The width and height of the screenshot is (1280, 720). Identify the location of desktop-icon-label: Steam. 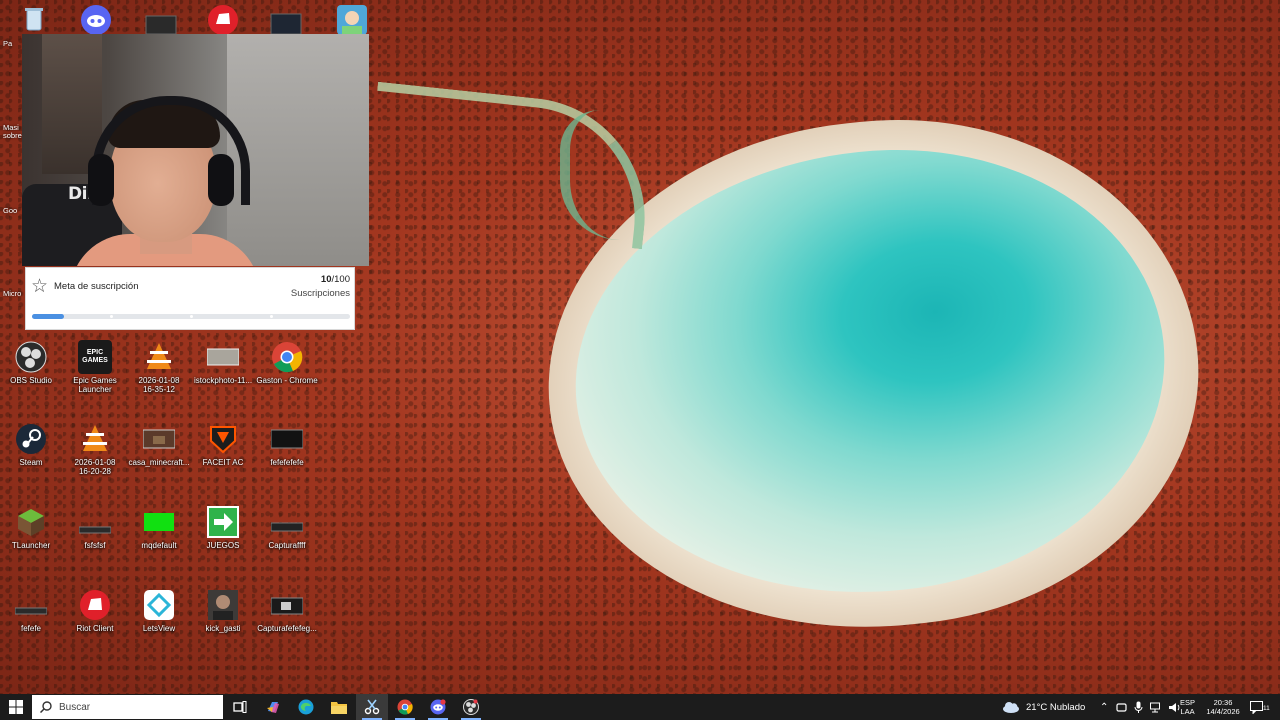
(31, 462).